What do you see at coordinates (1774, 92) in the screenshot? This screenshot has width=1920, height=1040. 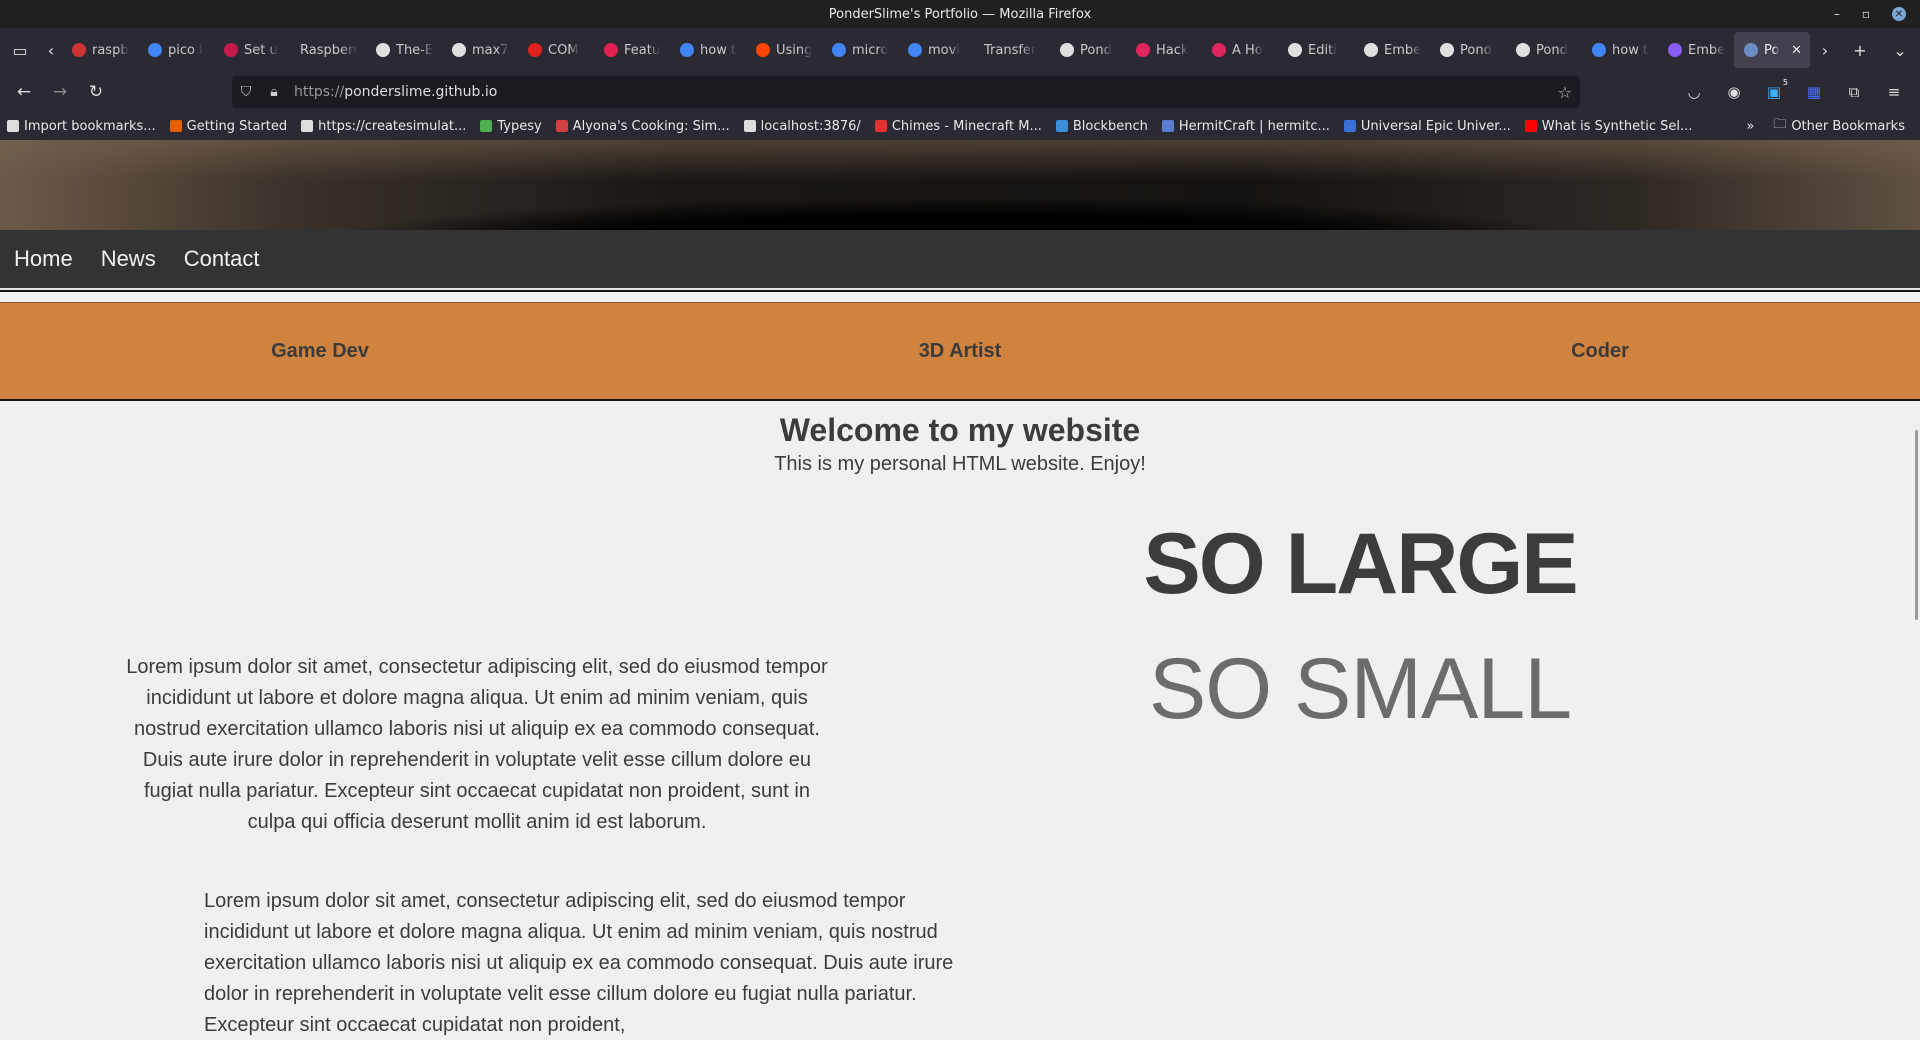 I see `extension-badge-icon: ▣ 5` at bounding box center [1774, 92].